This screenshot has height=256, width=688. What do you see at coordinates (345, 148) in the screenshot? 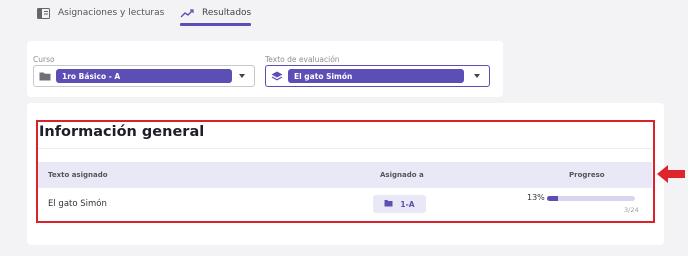
I see `divider` at bounding box center [345, 148].